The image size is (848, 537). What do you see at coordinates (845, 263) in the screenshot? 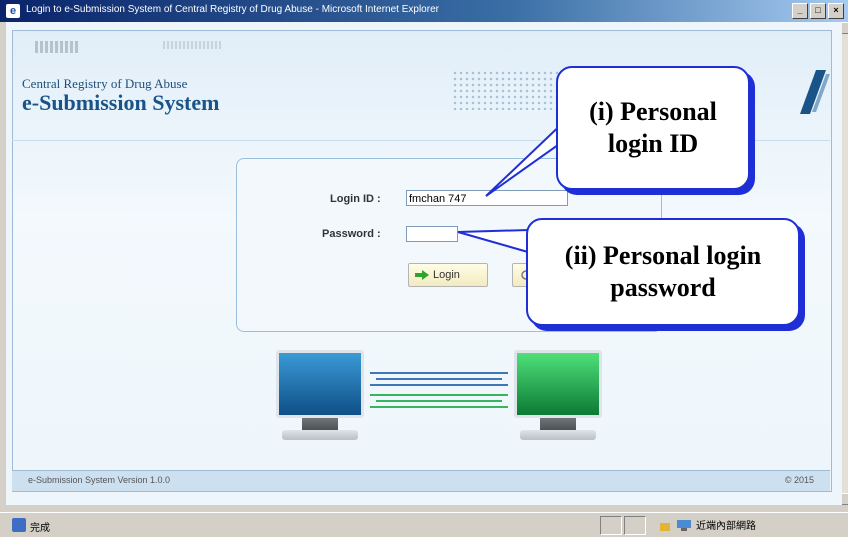
I see `vertical-scrollbar` at bounding box center [845, 263].